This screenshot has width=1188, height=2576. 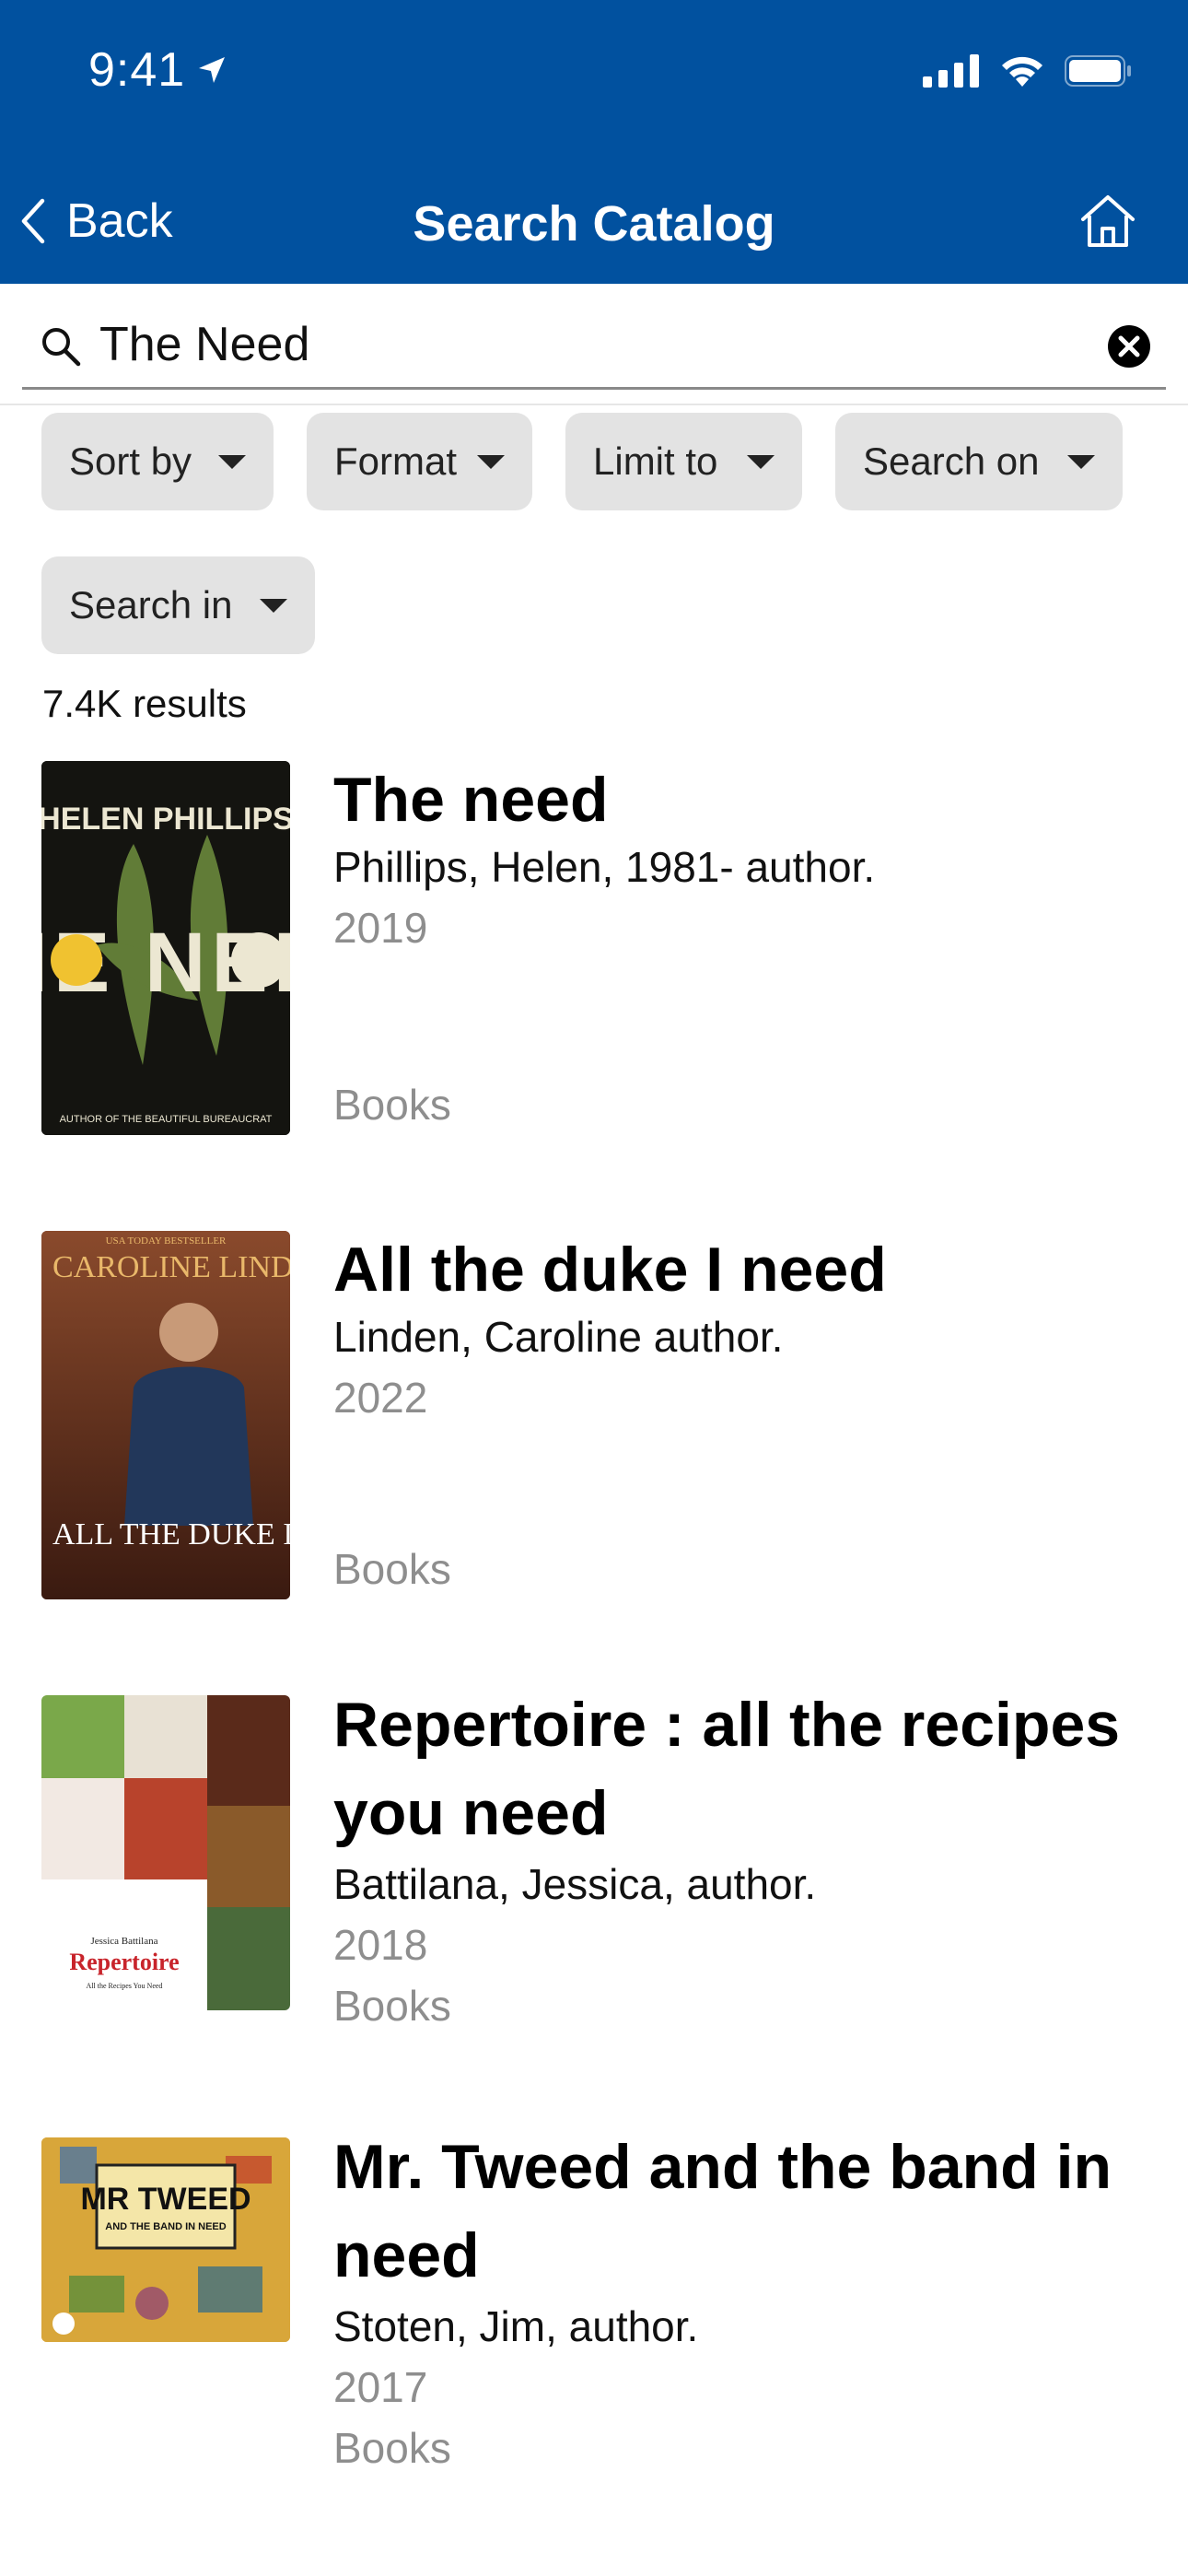 What do you see at coordinates (61, 347) in the screenshot?
I see `search-icon` at bounding box center [61, 347].